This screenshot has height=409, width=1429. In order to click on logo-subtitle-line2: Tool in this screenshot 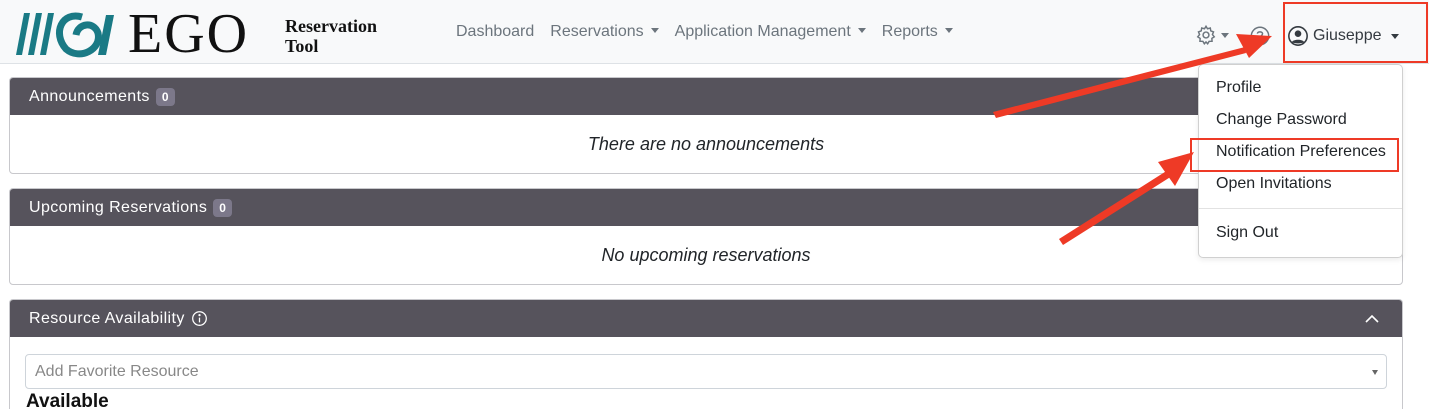, I will do `click(302, 46)`.